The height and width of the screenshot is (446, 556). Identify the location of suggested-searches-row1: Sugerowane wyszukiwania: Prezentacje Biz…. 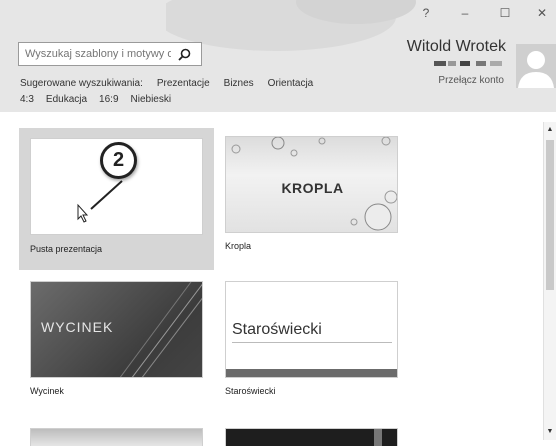
(166, 83).